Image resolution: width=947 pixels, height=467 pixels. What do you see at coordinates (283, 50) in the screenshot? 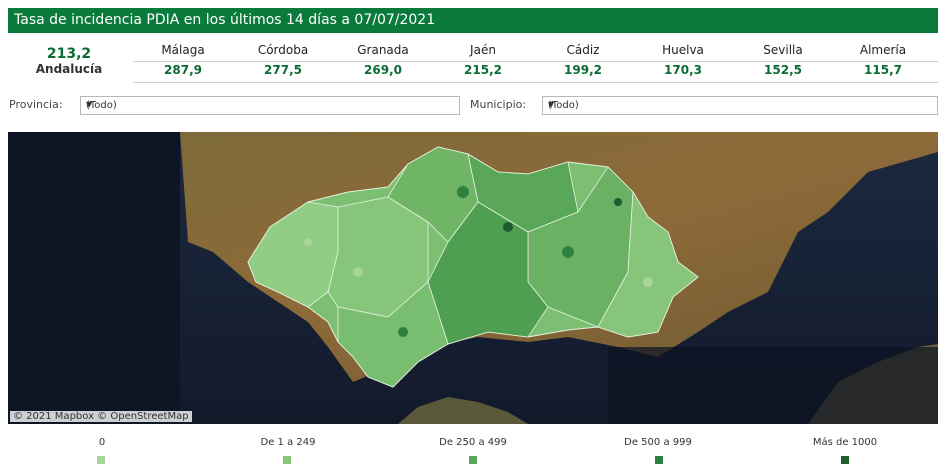
I see `province-name: Córdoba` at bounding box center [283, 50].